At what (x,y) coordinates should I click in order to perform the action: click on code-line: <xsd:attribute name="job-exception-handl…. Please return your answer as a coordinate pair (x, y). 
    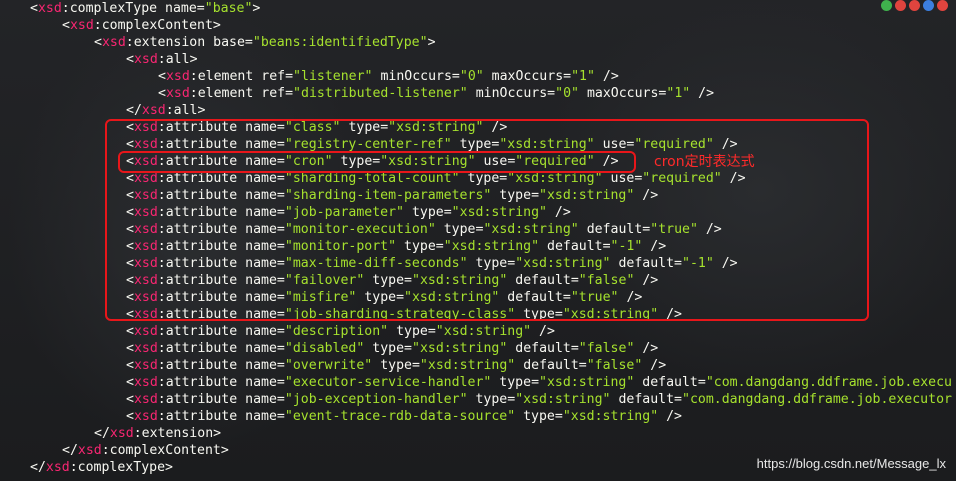
    Looking at the image, I should click on (539, 399).